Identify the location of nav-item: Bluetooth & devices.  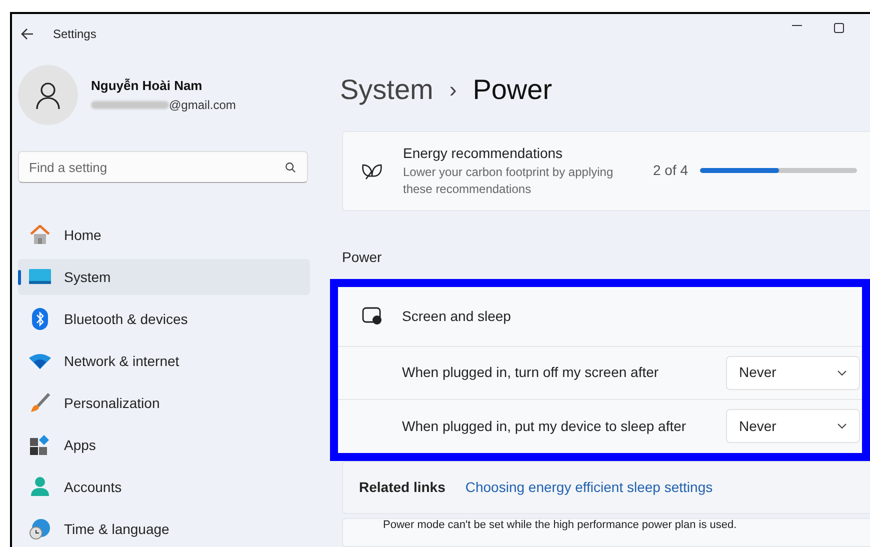
(164, 319).